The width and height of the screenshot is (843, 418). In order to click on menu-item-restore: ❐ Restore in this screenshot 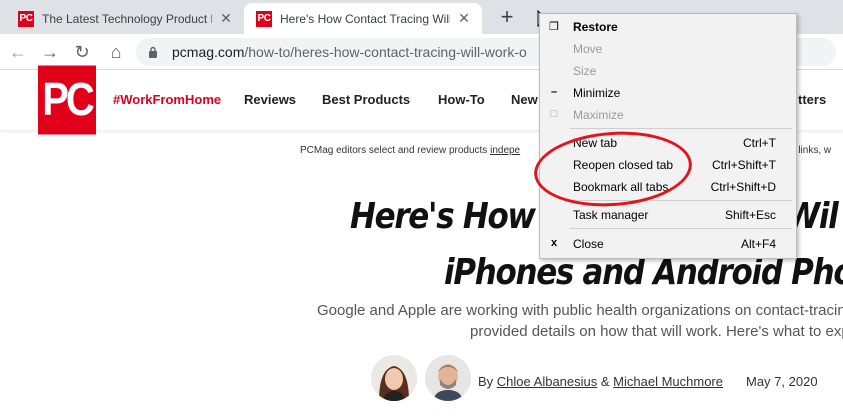, I will do `click(668, 27)`.